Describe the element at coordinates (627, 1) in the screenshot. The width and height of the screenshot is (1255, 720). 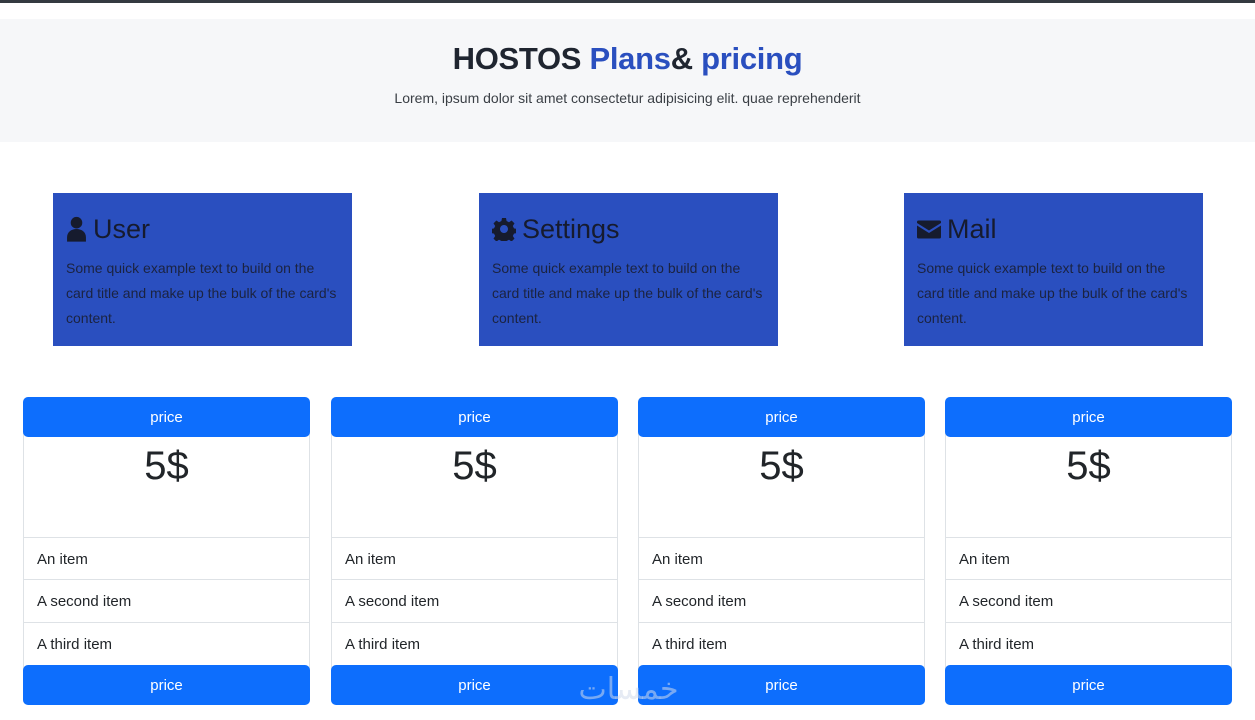
I see `top-border` at that location.